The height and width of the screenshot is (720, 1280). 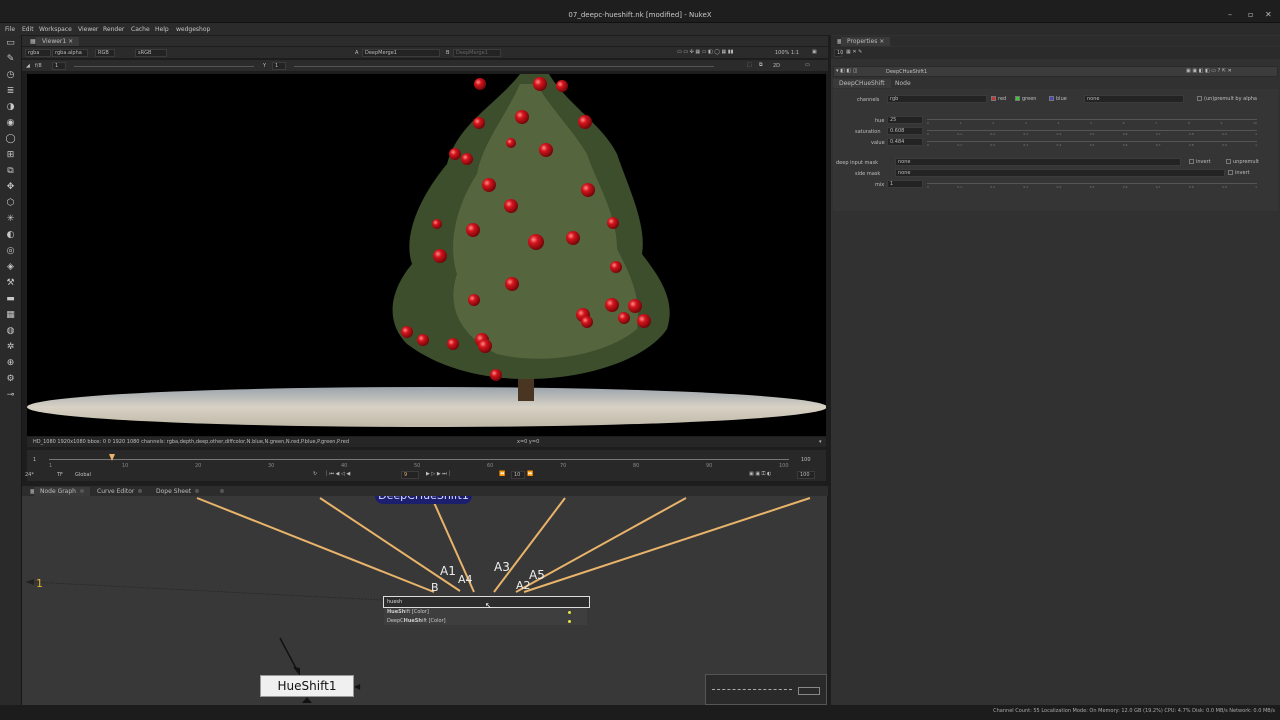 I want to click on views-tool-icon: ◎, so click(x=10, y=251).